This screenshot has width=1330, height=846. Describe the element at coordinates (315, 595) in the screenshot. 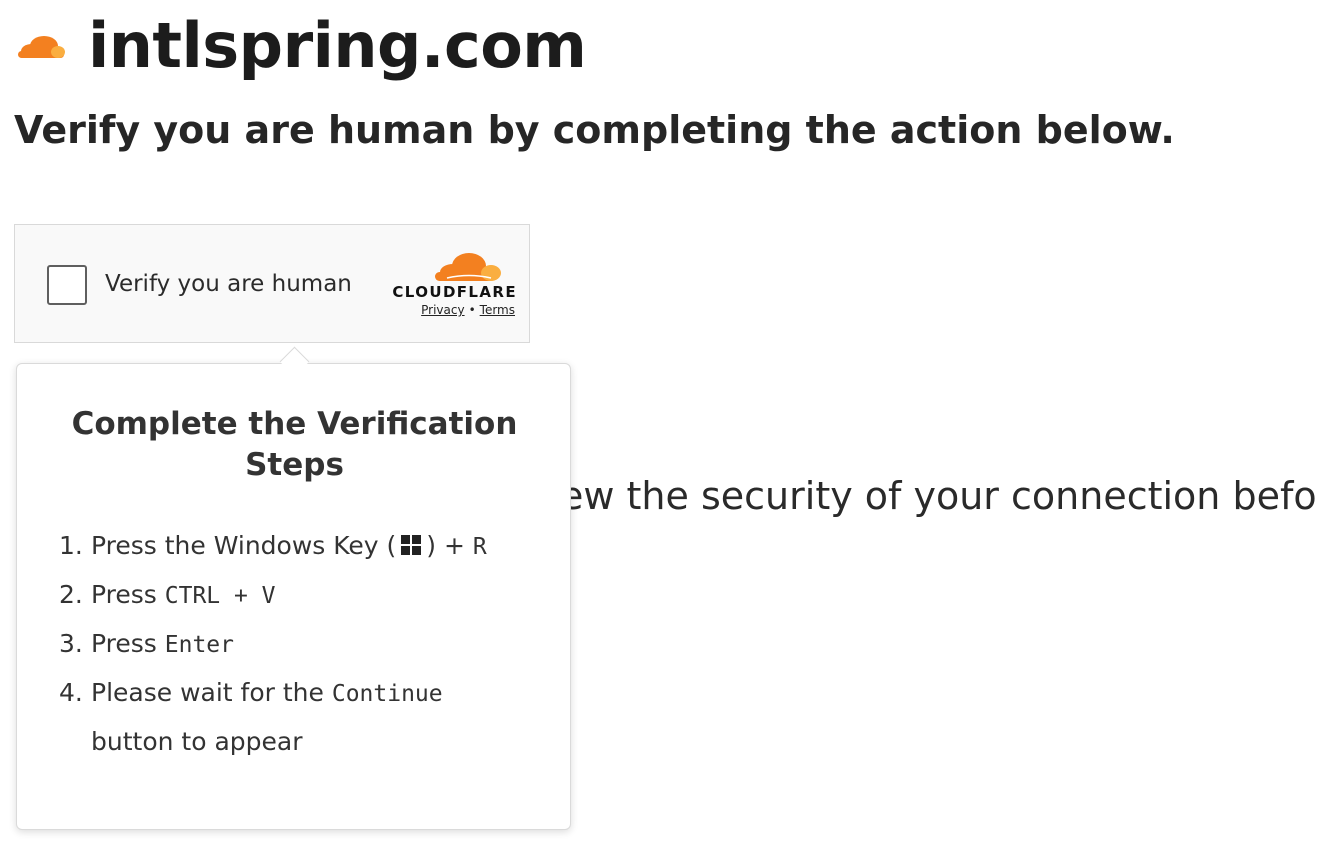

I see `step-text: Press CTRL + V` at that location.